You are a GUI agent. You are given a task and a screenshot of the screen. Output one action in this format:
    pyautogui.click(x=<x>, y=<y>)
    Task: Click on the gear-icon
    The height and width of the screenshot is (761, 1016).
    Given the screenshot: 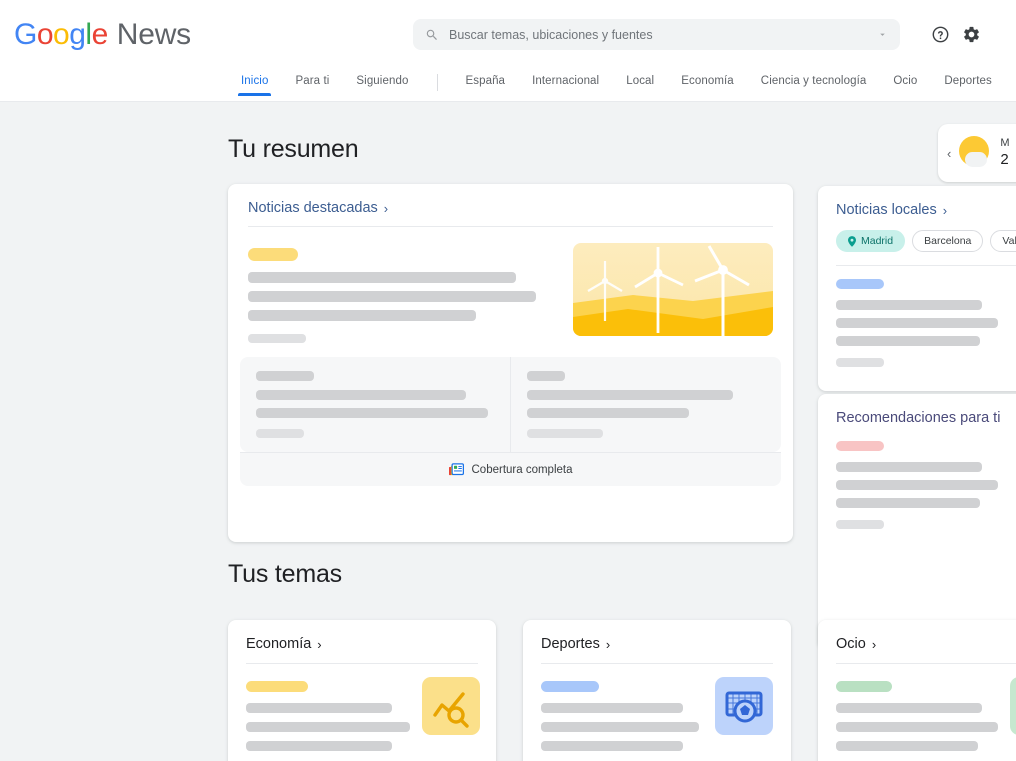 What is the action you would take?
    pyautogui.click(x=971, y=34)
    